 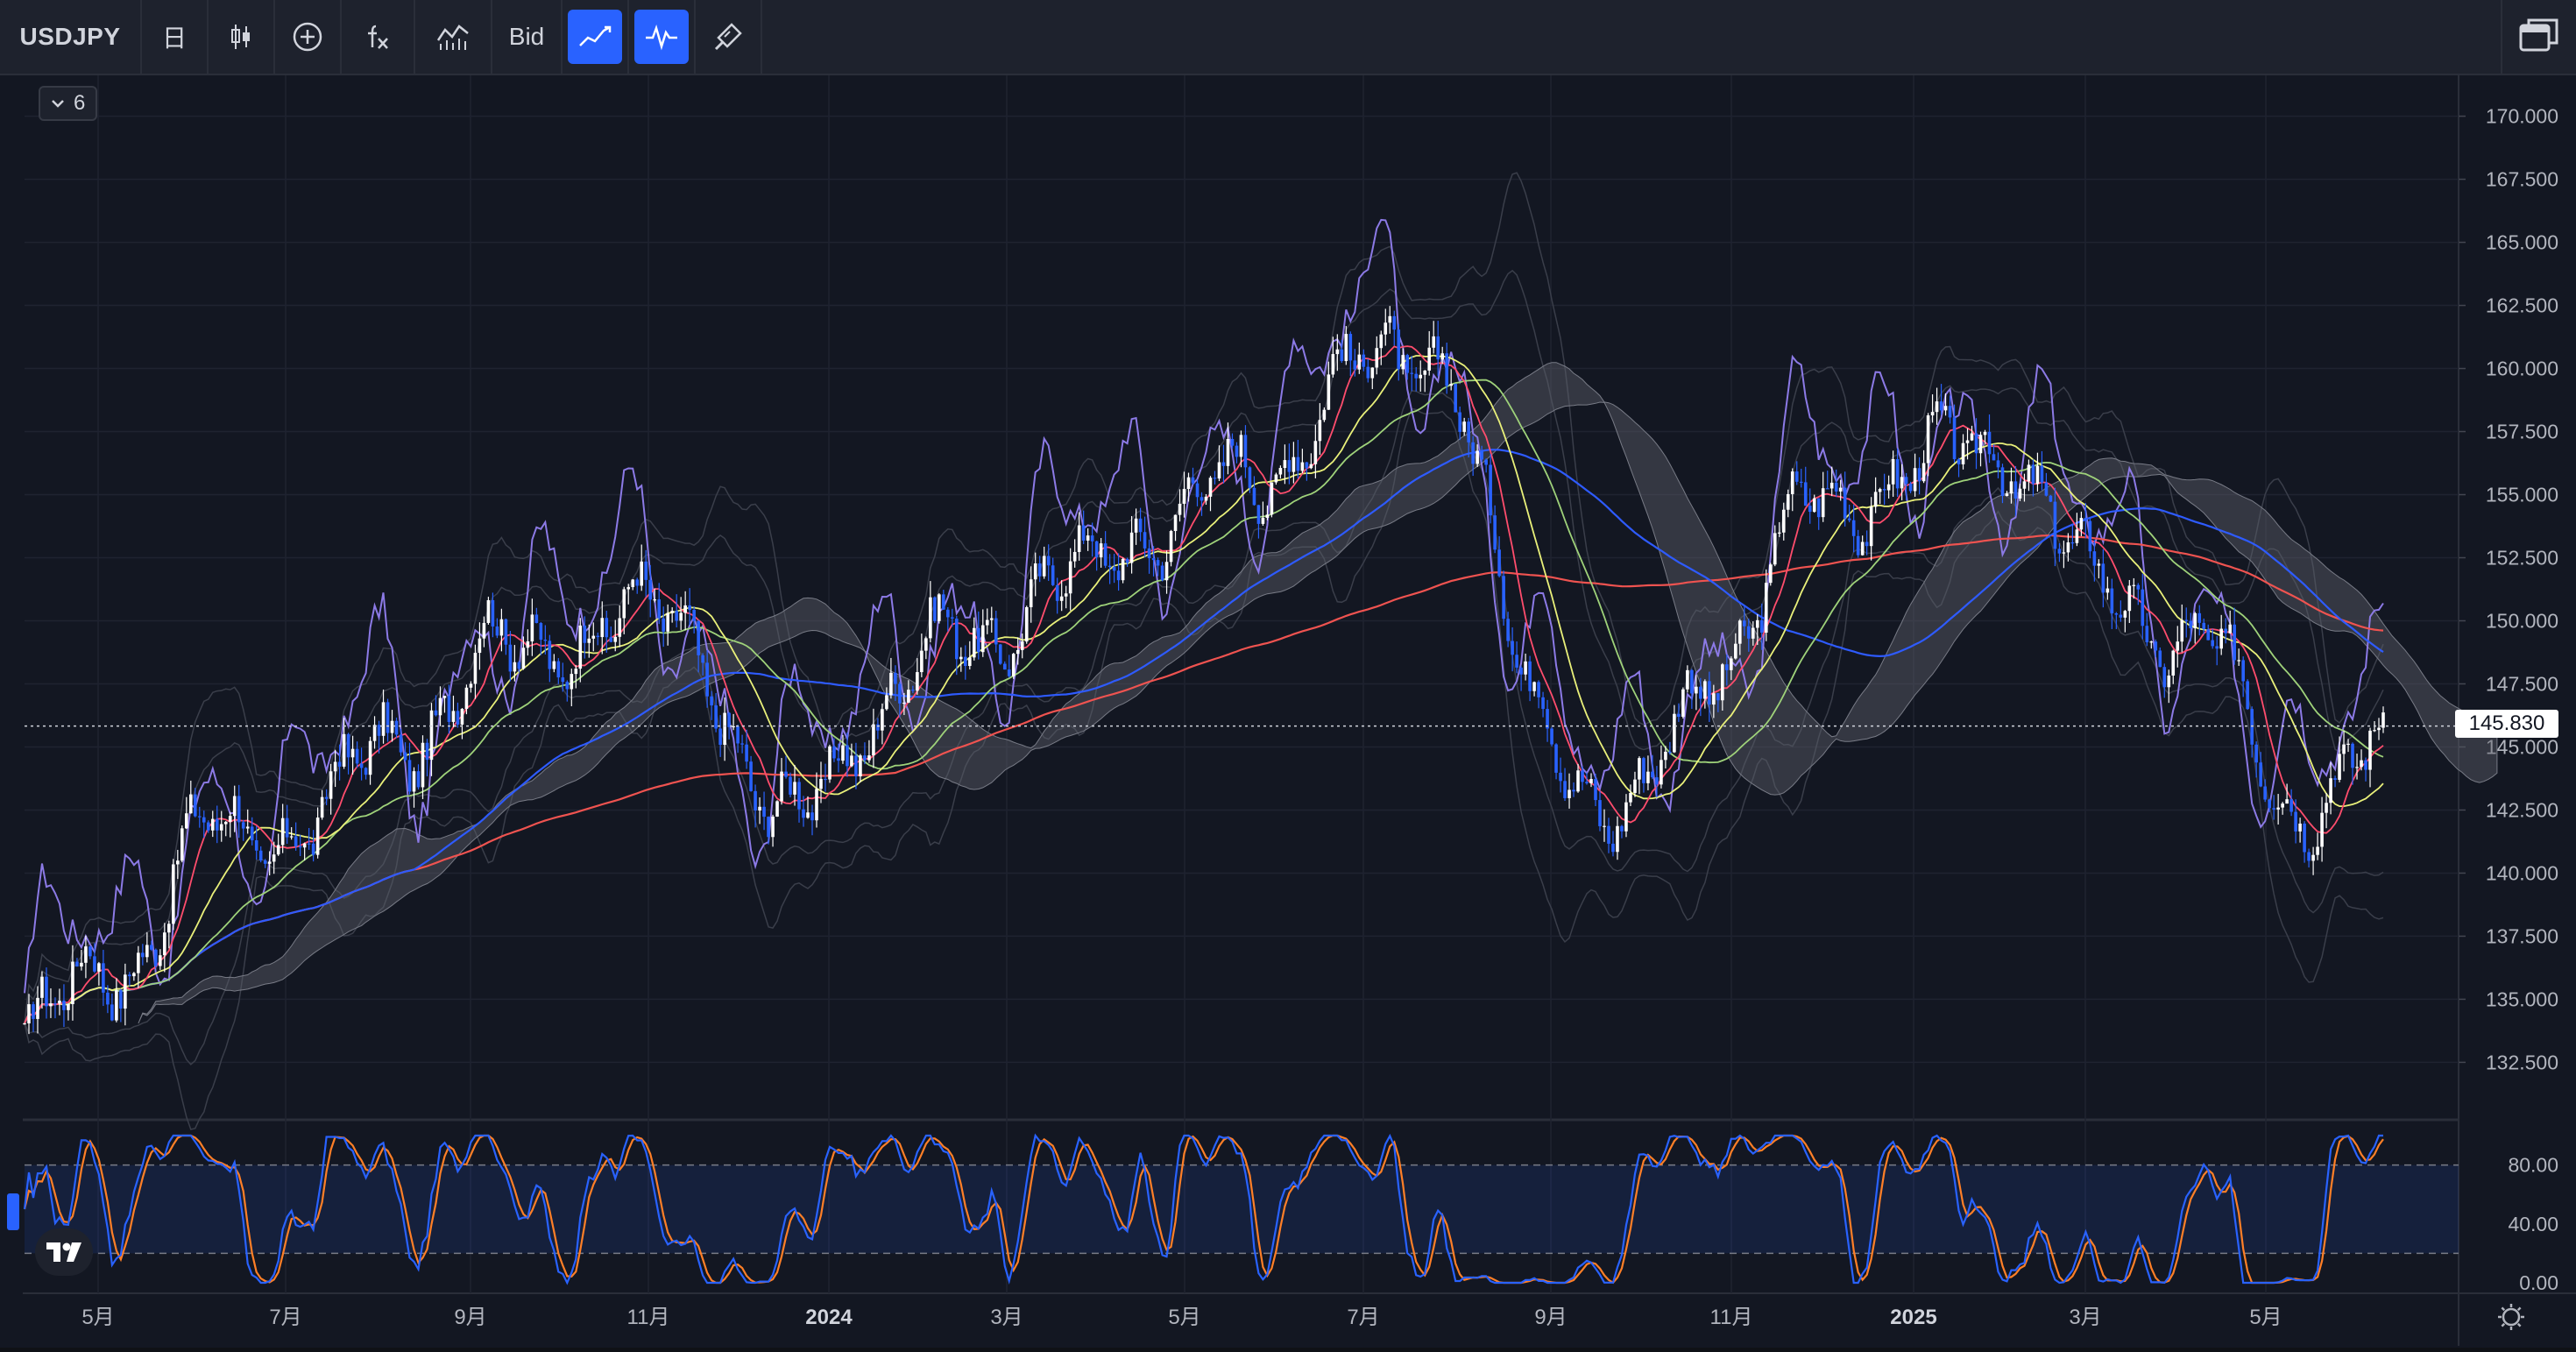 I want to click on indicator-legend-toggle: 6, so click(x=68, y=103).